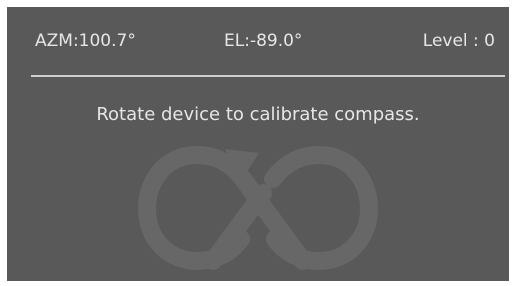 The image size is (515, 286). I want to click on level-readout: Level : 0, so click(458, 41).